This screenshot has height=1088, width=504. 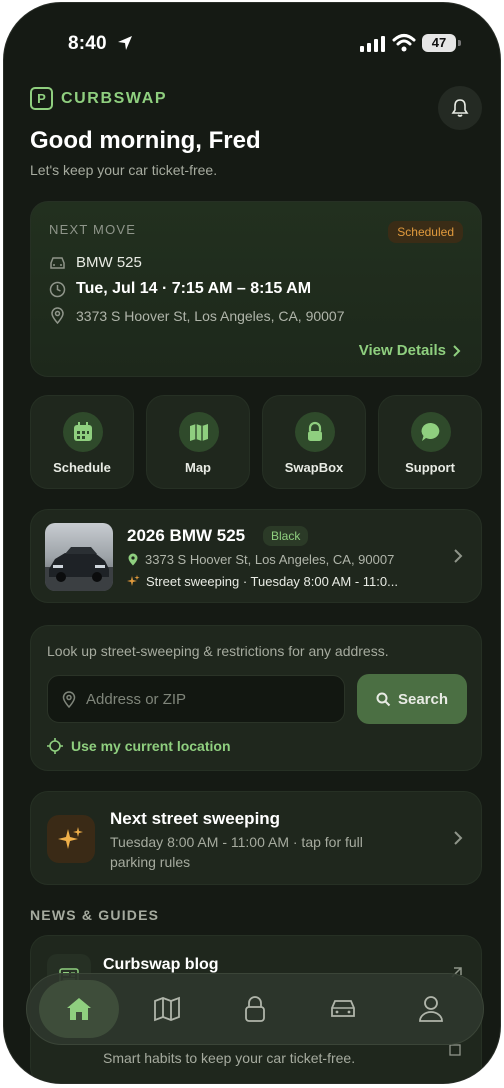 I want to click on next-move-car-row: BMW 525, so click(x=95, y=262).